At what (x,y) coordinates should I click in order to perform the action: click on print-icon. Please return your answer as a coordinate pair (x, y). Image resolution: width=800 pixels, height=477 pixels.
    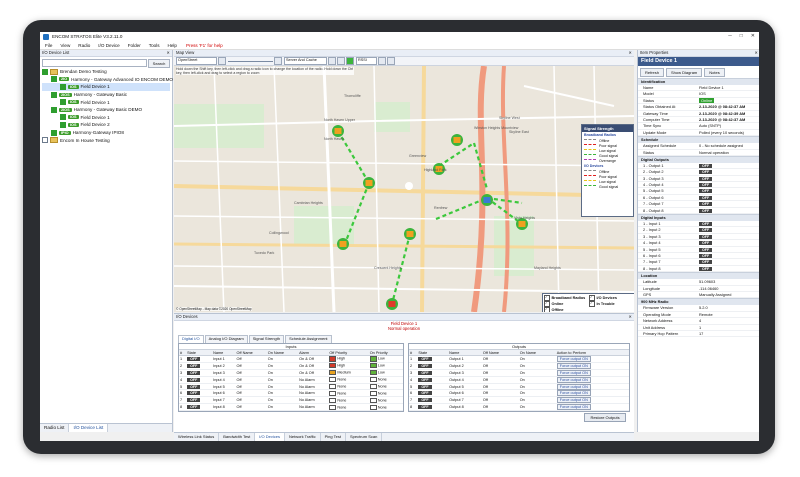
    Looking at the image, I should click on (391, 61).